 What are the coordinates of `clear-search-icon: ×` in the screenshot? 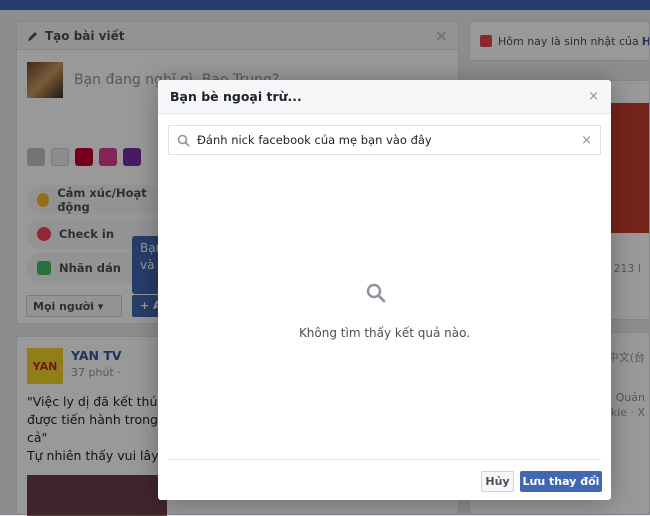 It's located at (586, 140).